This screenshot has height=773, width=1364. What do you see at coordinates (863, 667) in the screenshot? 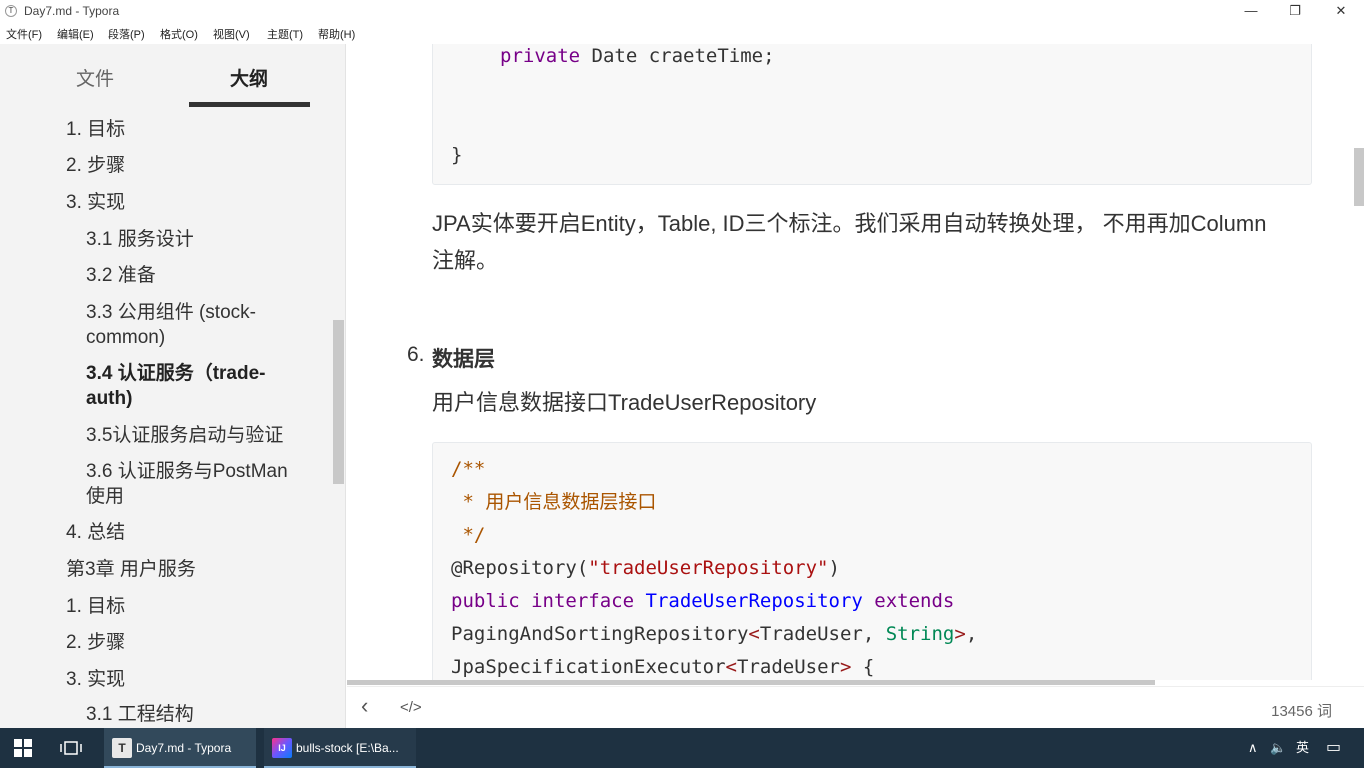
I see `code-text: {` at bounding box center [863, 667].